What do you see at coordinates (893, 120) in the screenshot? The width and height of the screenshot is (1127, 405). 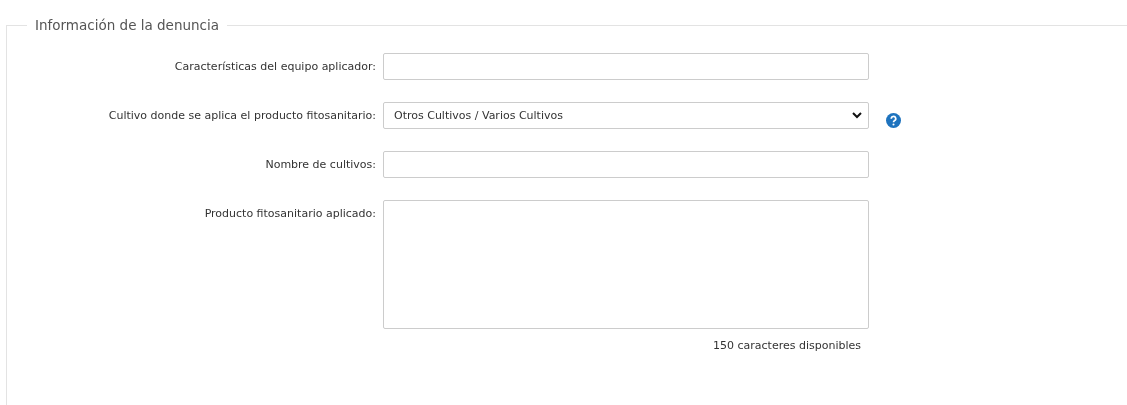 I see `help-icon` at bounding box center [893, 120].